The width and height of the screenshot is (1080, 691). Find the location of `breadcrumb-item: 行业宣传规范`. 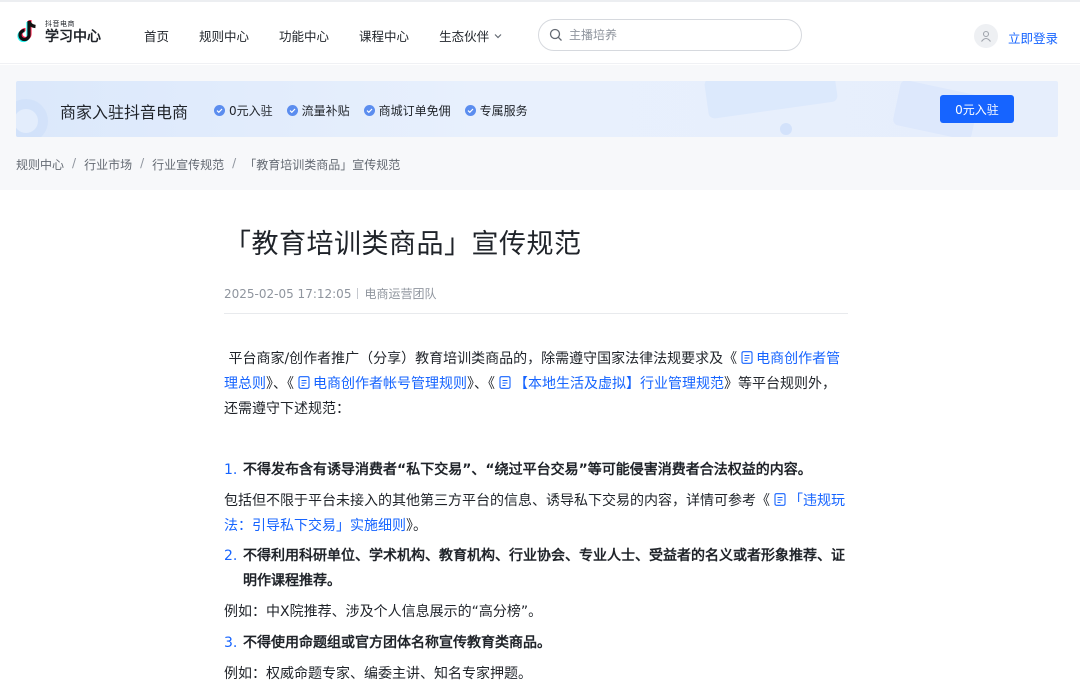

breadcrumb-item: 行业宣传规范 is located at coordinates (188, 164).